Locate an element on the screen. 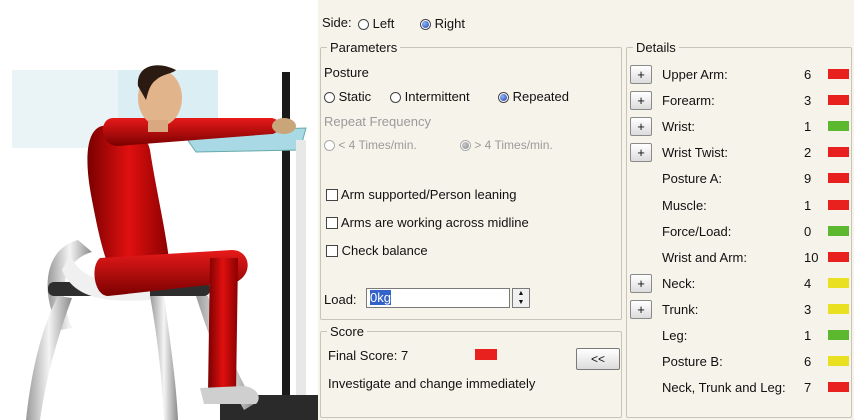  details-title: Details is located at coordinates (656, 47).